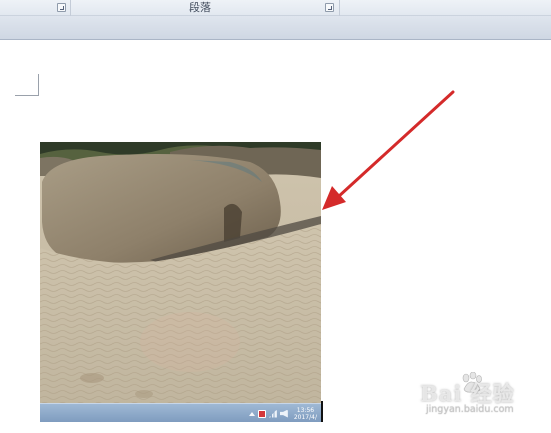 Image resolution: width=551 pixels, height=433 pixels. I want to click on ribbon-bottom-bar, so click(275, 28).